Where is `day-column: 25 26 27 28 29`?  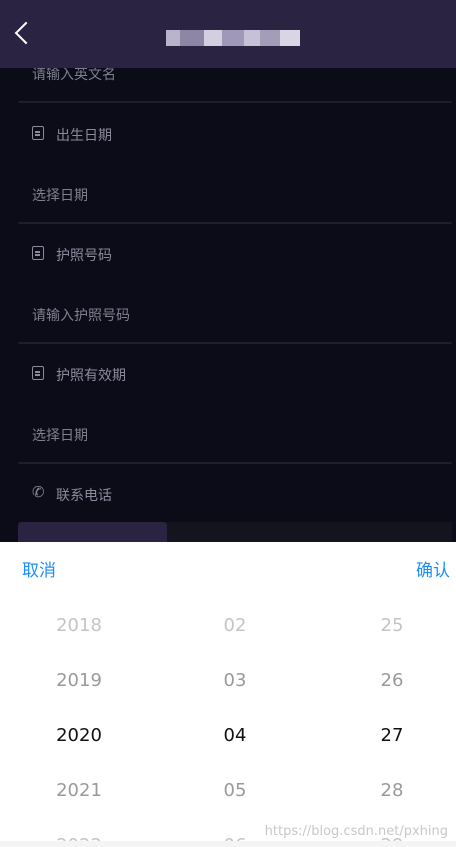
day-column: 25 26 27 28 29 is located at coordinates (392, 722).